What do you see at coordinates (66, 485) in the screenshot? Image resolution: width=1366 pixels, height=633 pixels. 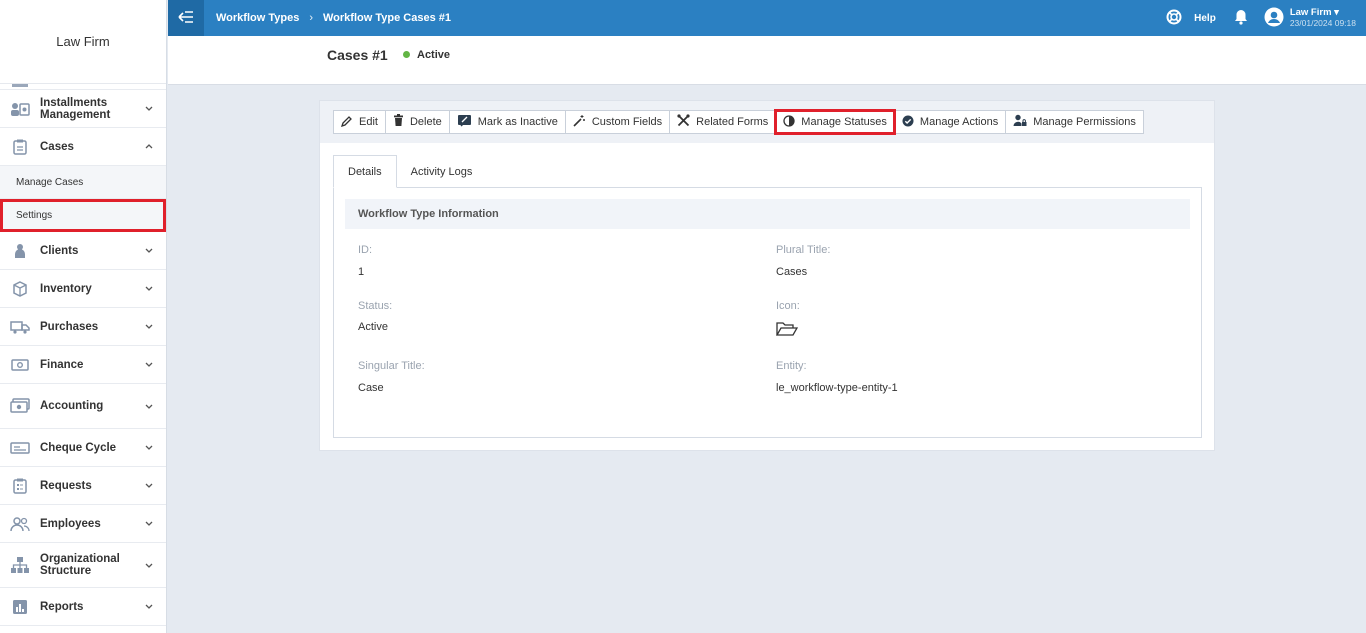 I see `sidebar-item-label: Requests` at bounding box center [66, 485].